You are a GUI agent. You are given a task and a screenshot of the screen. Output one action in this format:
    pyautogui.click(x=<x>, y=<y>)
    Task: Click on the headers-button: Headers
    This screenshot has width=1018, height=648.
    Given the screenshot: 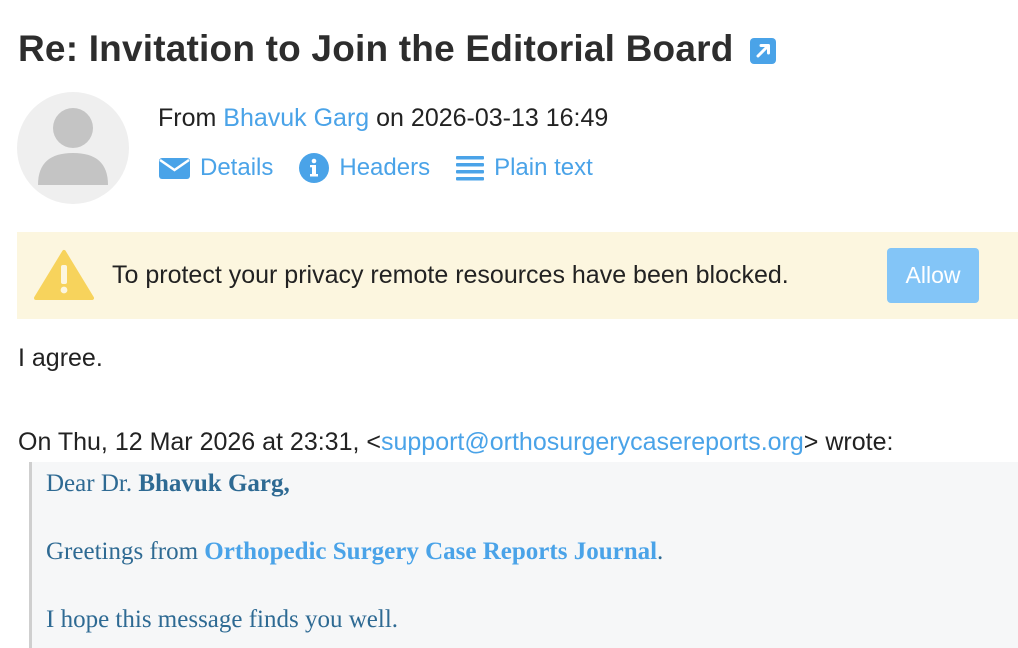 What is the action you would take?
    pyautogui.click(x=364, y=168)
    